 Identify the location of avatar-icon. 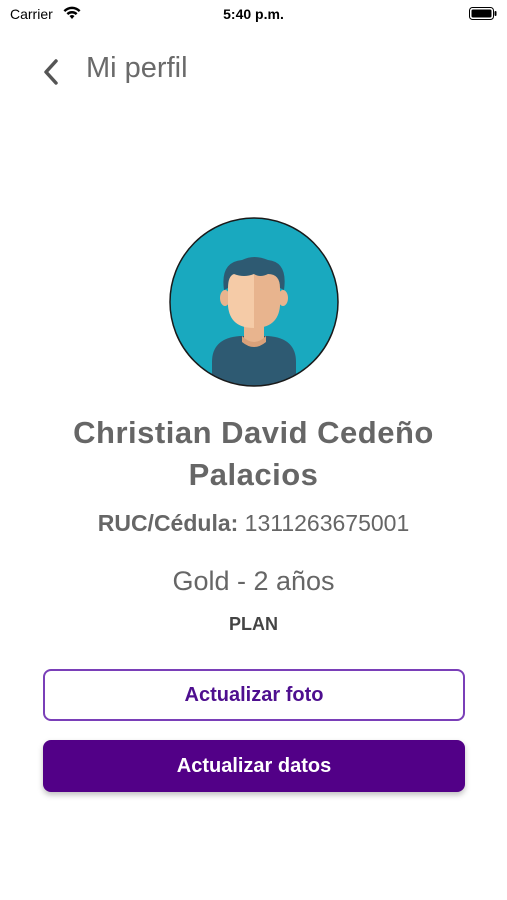
(254, 302).